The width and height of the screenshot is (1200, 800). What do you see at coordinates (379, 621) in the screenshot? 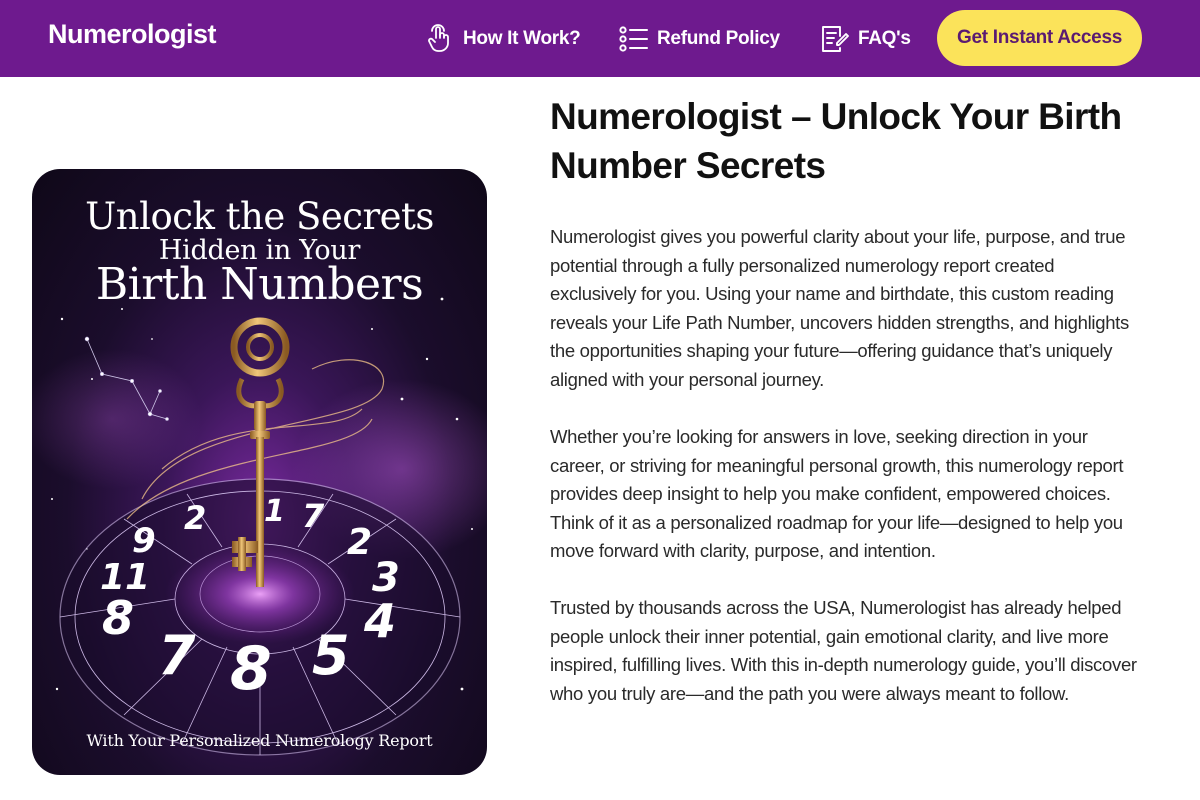
I see `dial-number: 4` at bounding box center [379, 621].